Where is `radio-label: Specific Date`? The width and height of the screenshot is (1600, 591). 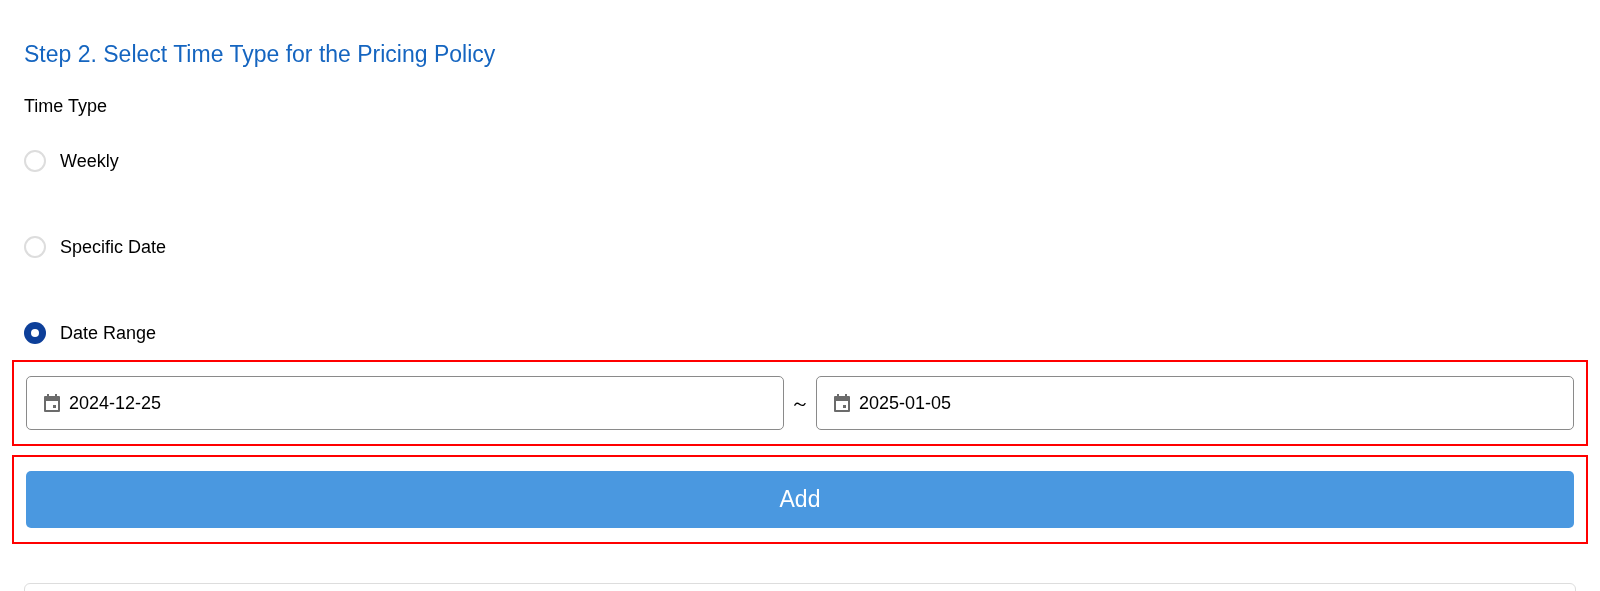 radio-label: Specific Date is located at coordinates (113, 247).